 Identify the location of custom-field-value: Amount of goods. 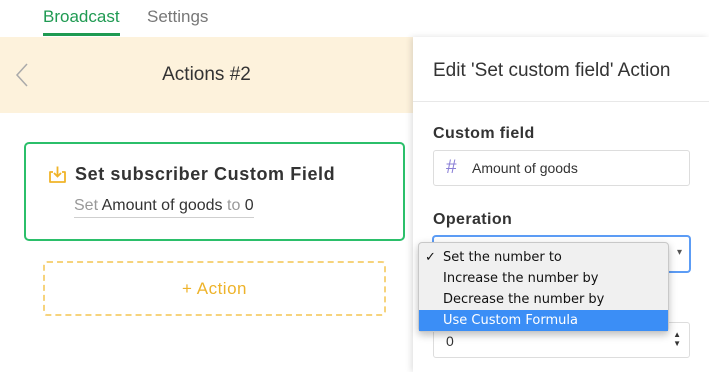
(525, 168).